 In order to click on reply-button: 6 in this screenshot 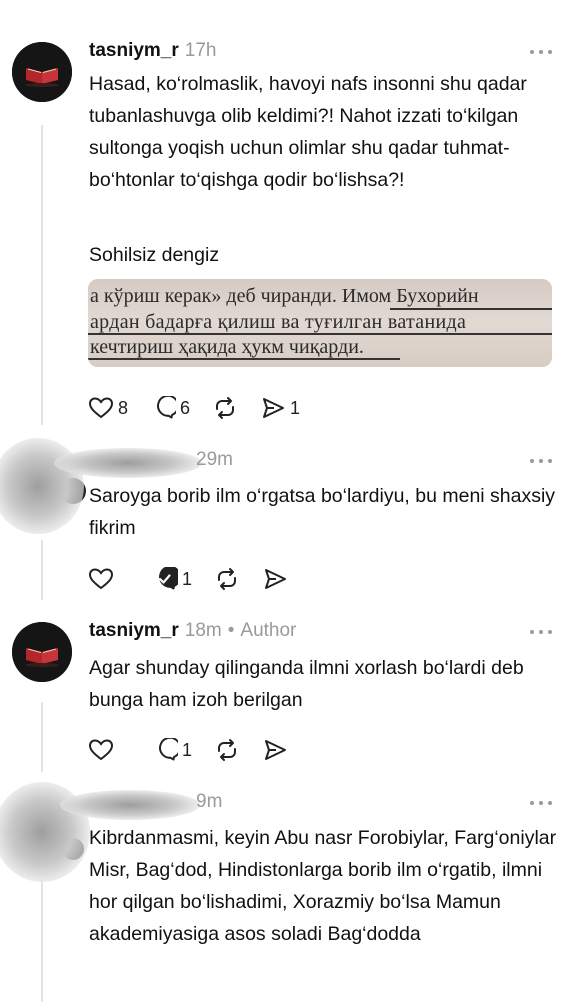, I will do `click(170, 408)`.